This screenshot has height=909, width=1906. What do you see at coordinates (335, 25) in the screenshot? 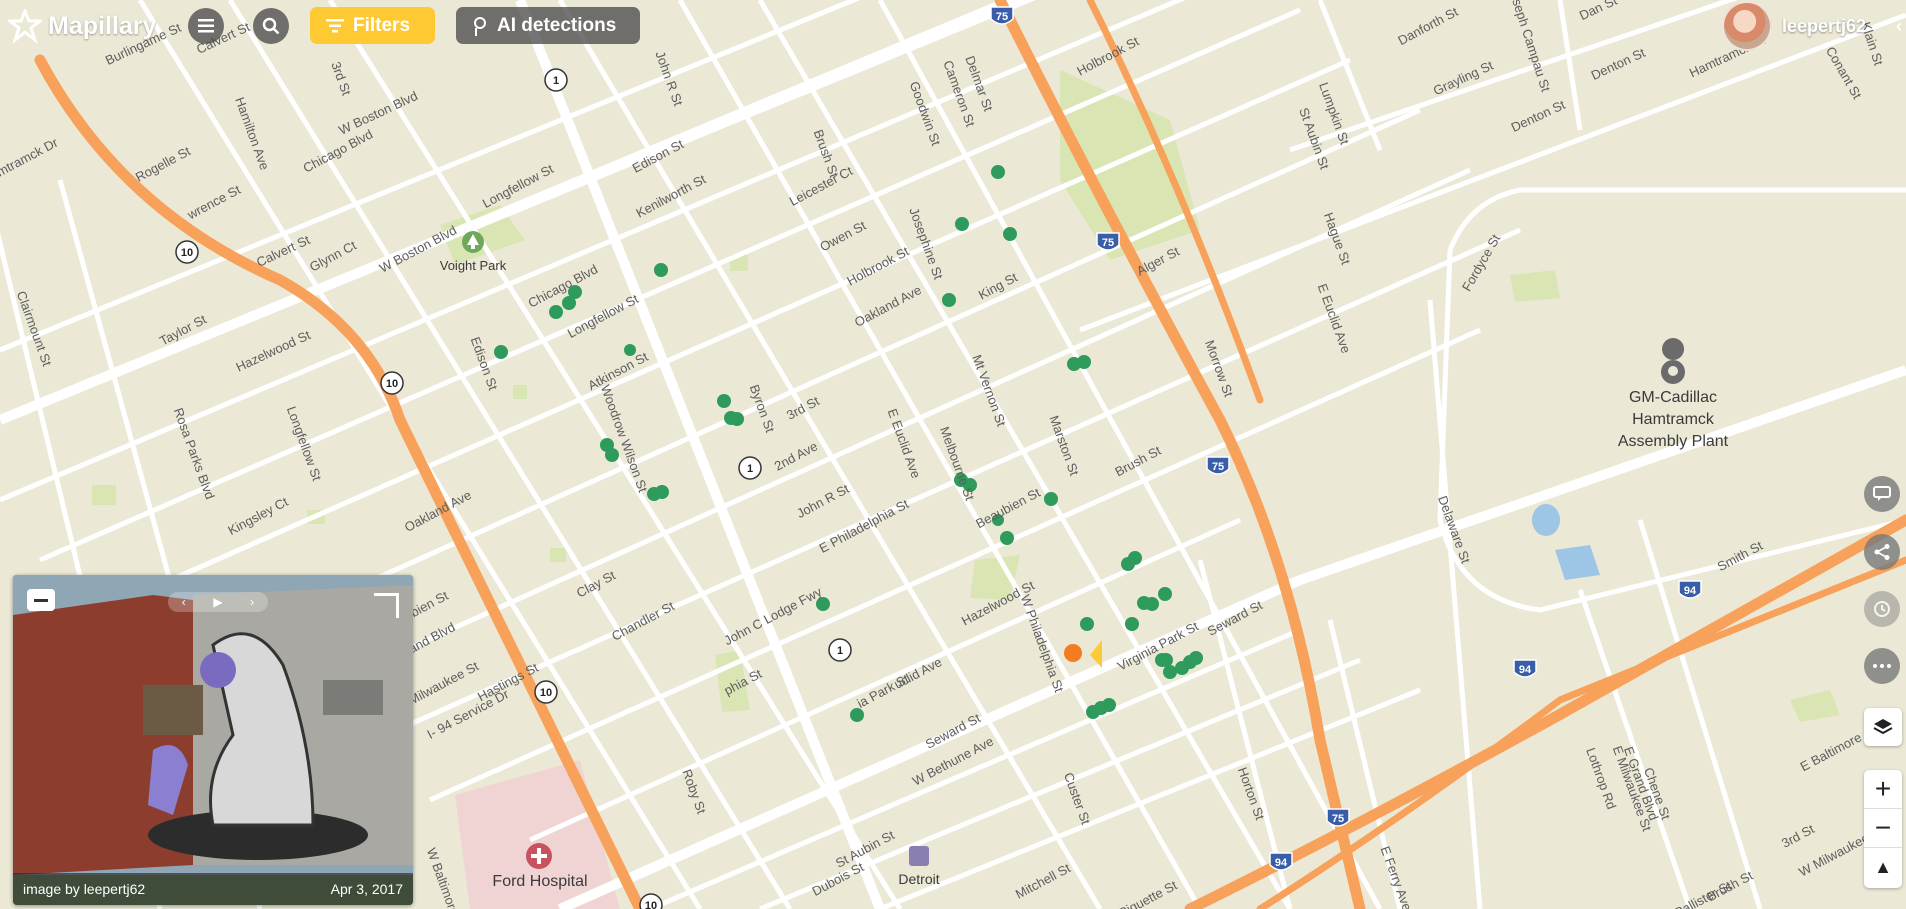
I see `filter-icon` at bounding box center [335, 25].